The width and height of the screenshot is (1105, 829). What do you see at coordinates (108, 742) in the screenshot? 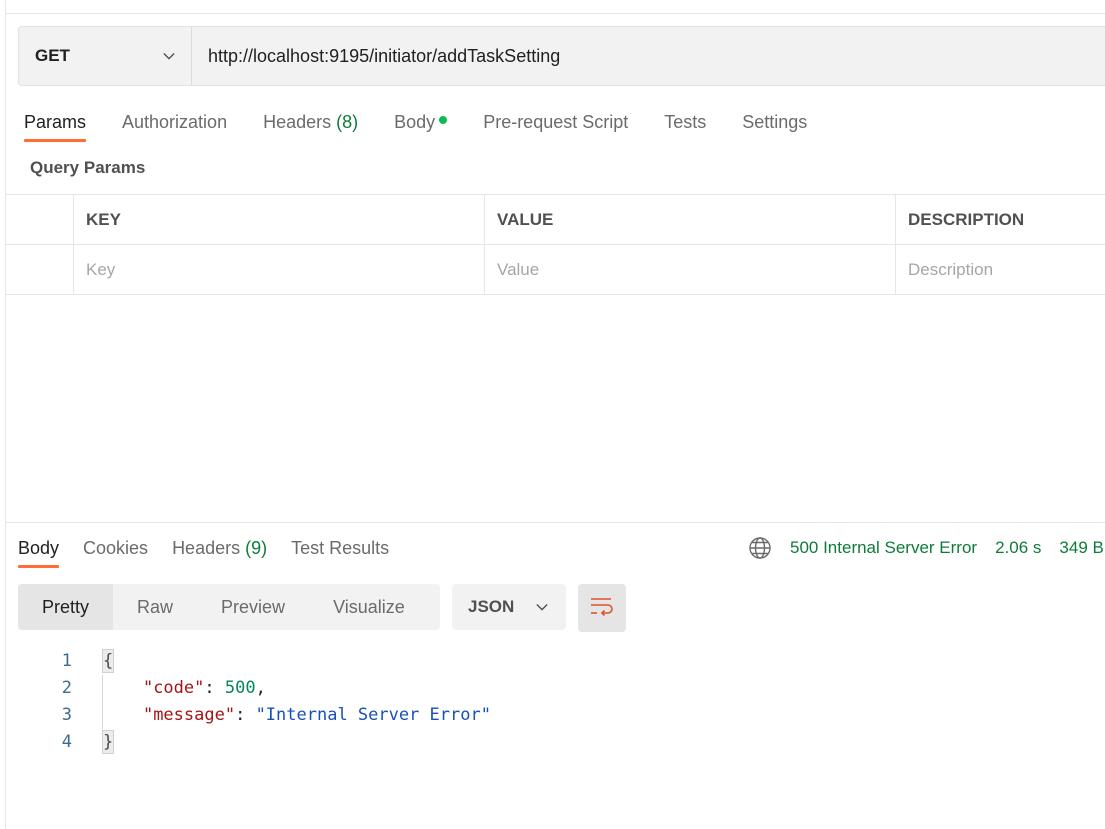
I see `close-brace: }` at bounding box center [108, 742].